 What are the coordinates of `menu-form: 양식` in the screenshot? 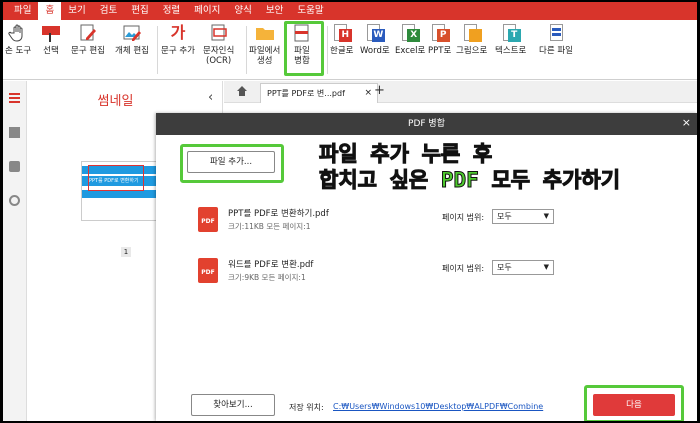 It's located at (242, 11).